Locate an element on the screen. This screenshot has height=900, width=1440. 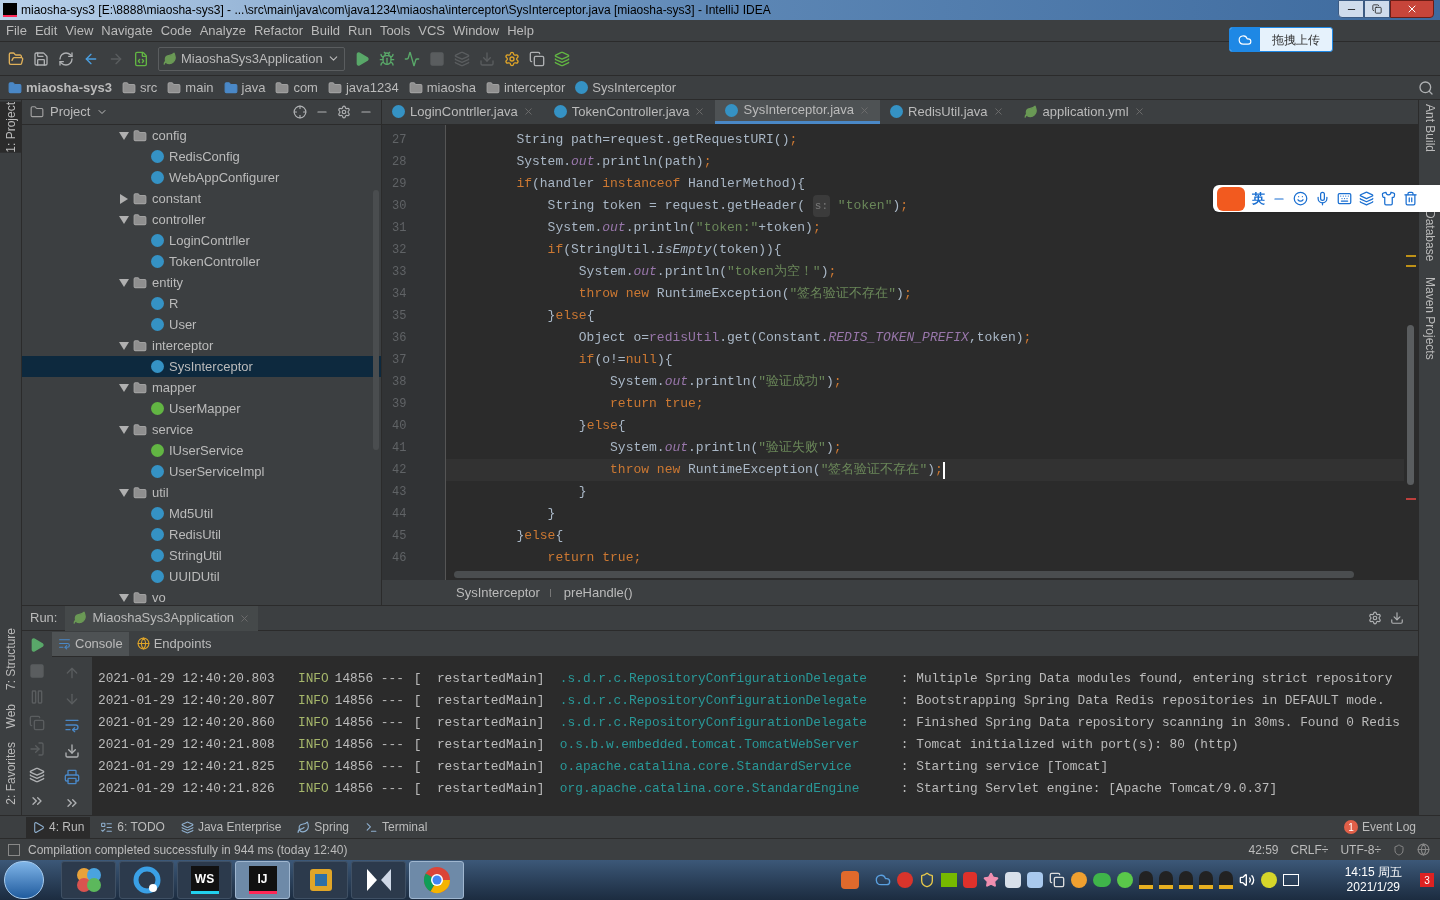
wrap-icon is located at coordinates (72, 725).